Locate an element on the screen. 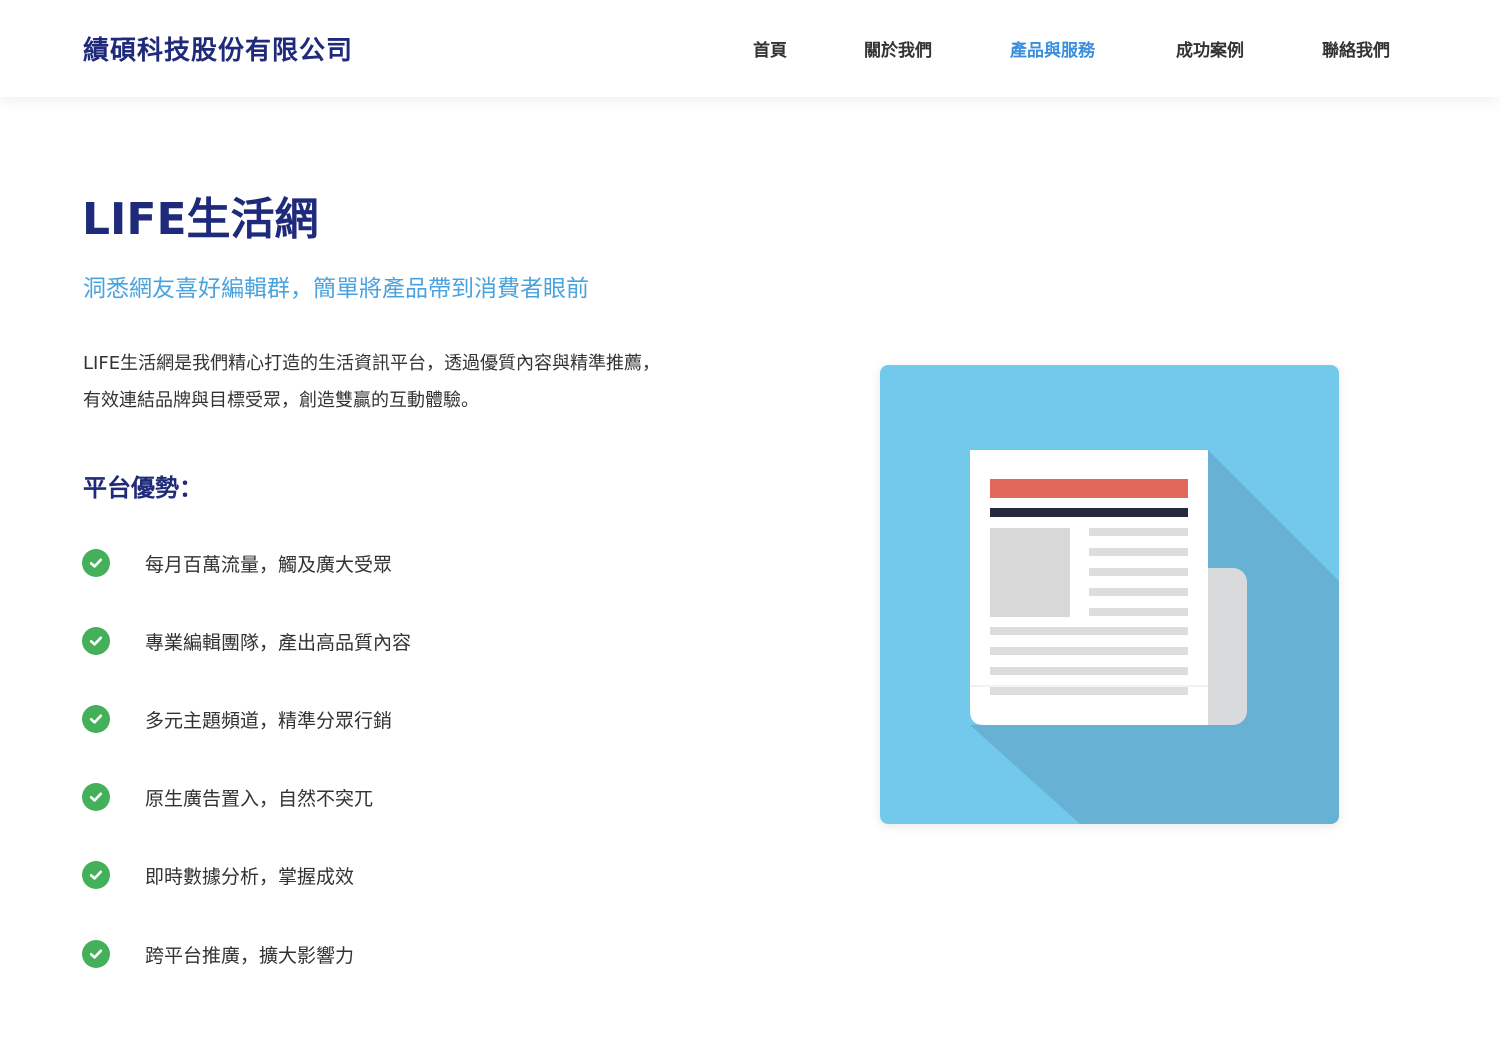 Image resolution: width=1500 pixels, height=1047 pixels. description-line: LIFE生活網是我們精心打造的生活資訊平台，透過優質內容與精準推薦， is located at coordinates (372, 363).